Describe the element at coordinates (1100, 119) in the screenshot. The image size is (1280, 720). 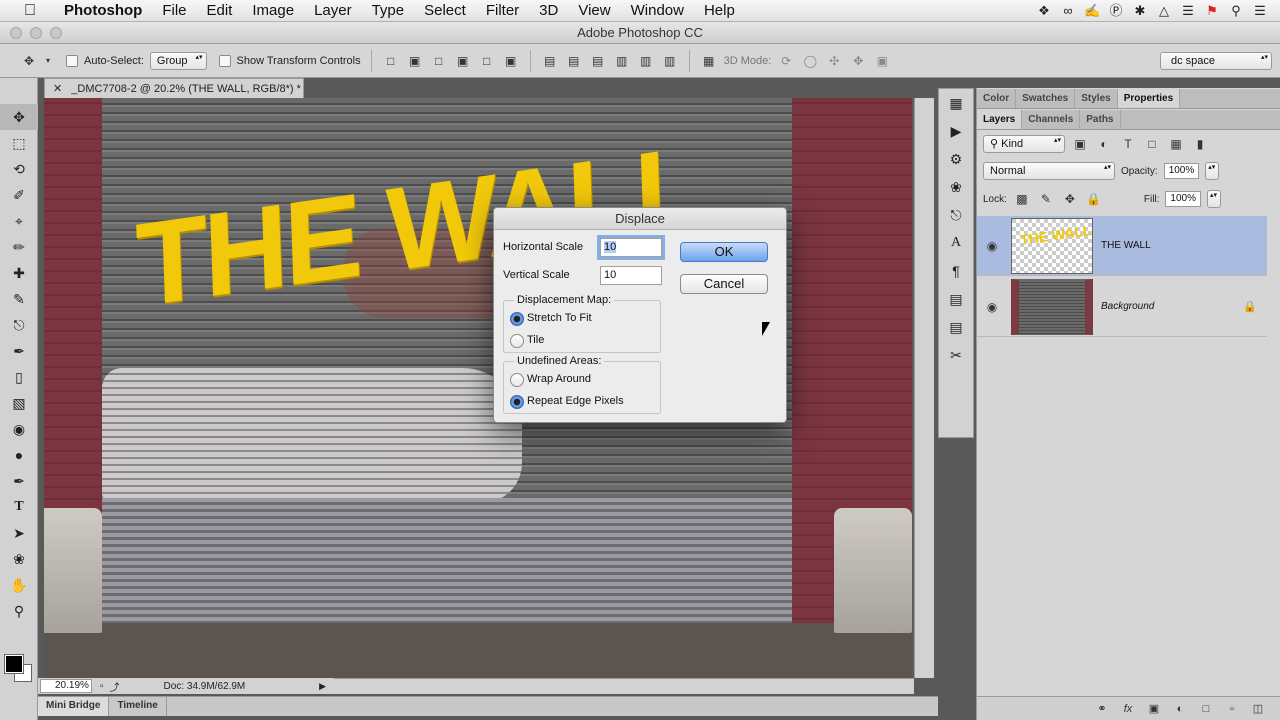
I see `tab-paths: Paths` at that location.